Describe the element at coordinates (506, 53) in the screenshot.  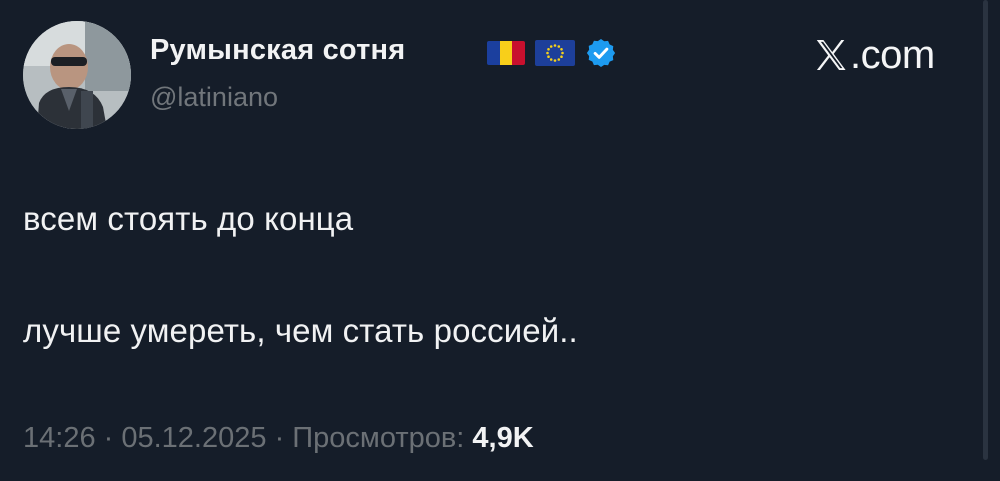
I see `romania-flag-icon` at that location.